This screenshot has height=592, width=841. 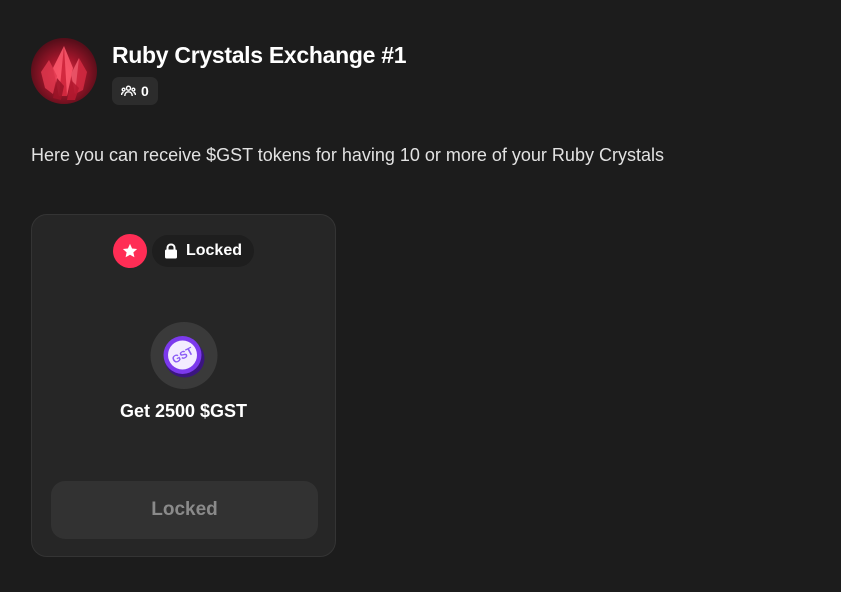 I want to click on header: Ruby Crystals Exchange #1 0, so click(x=218, y=71).